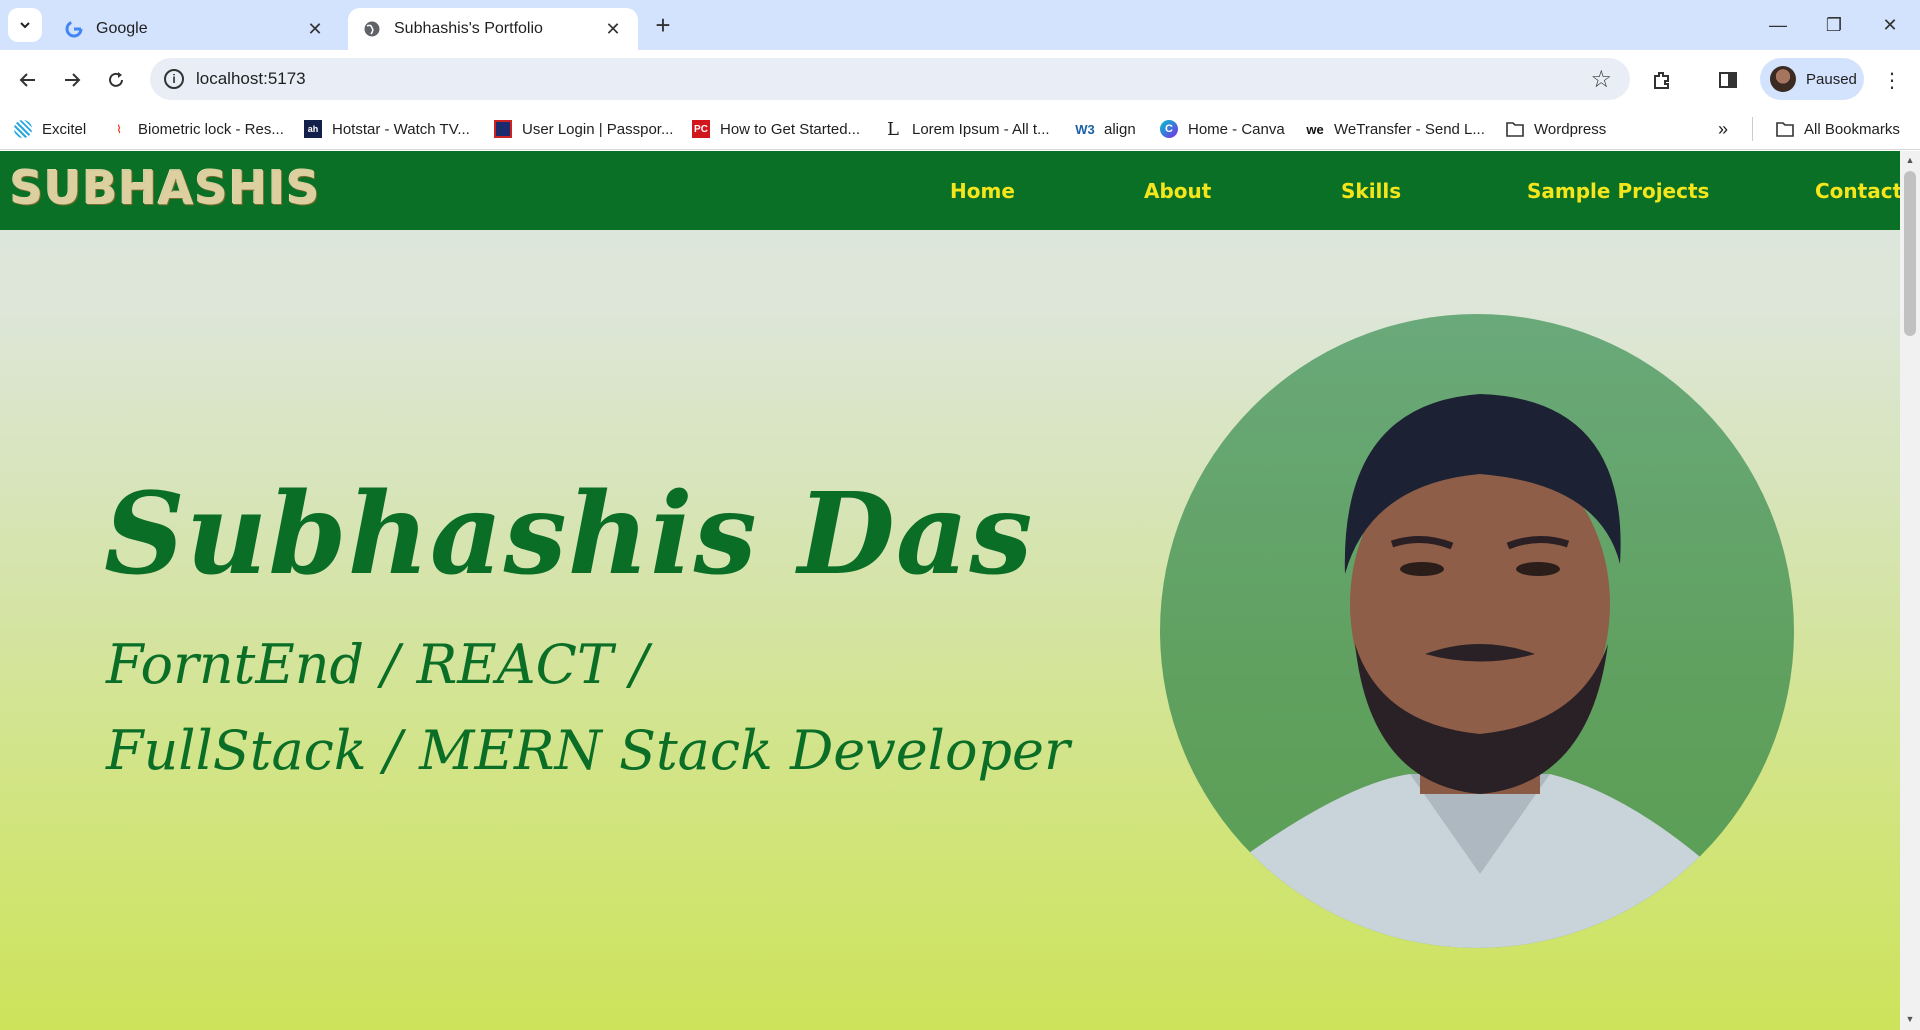  I want to click on hero-role-line-2: FullStack / MERN Stack Developer, so click(588, 750).